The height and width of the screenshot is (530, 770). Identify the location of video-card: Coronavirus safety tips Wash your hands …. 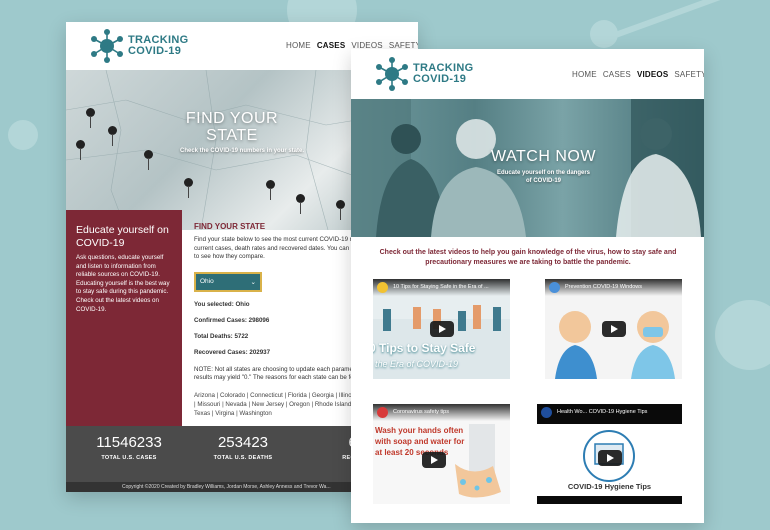
(441, 454).